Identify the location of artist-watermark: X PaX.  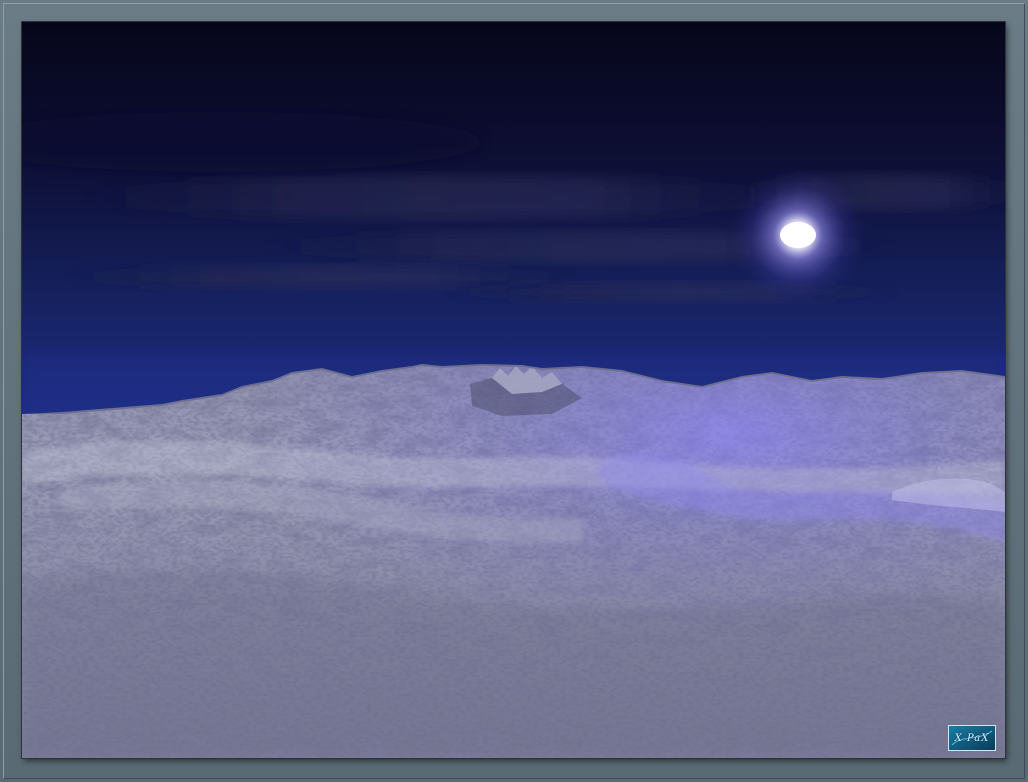
(972, 738).